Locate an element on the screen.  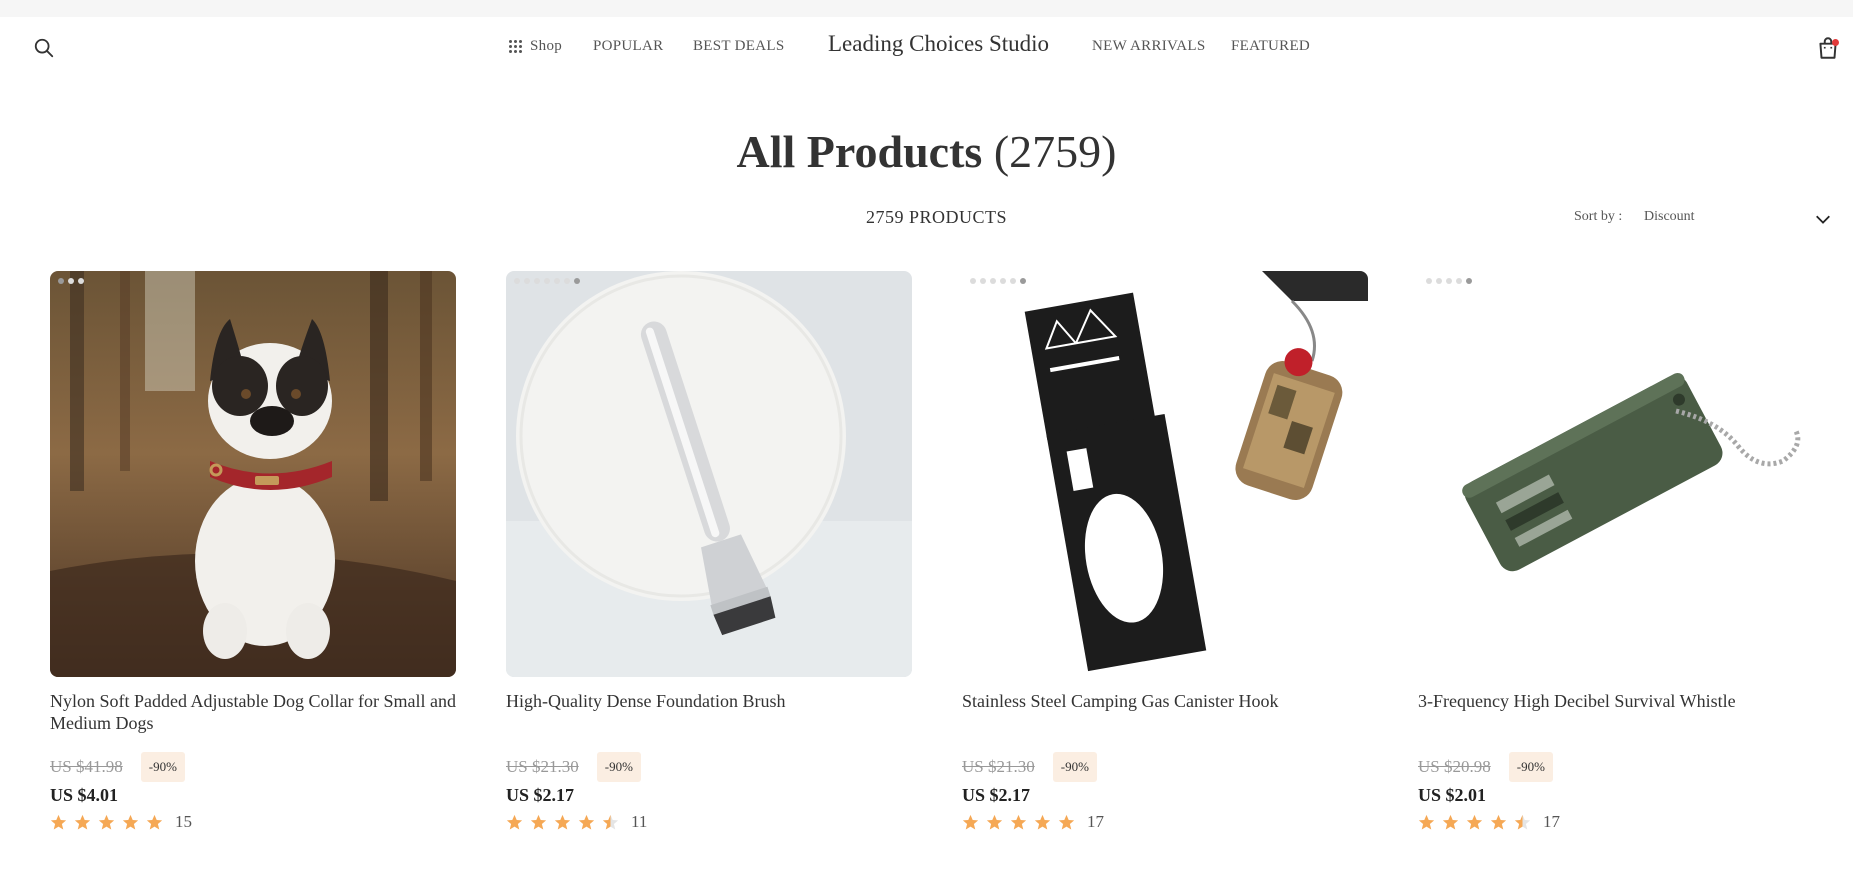
sale-price: US $2.01 is located at coordinates (1452, 795).